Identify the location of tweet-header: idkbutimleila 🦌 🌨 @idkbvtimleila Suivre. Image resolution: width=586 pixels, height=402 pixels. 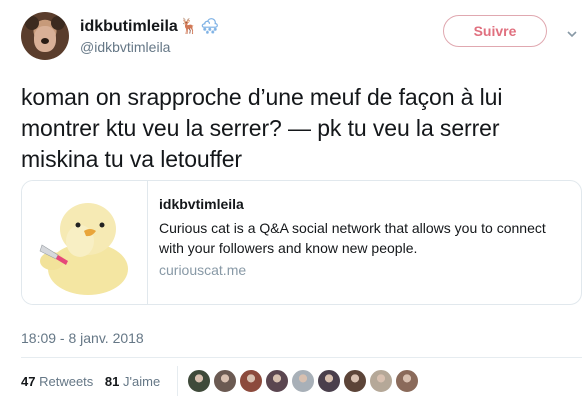
(299, 38).